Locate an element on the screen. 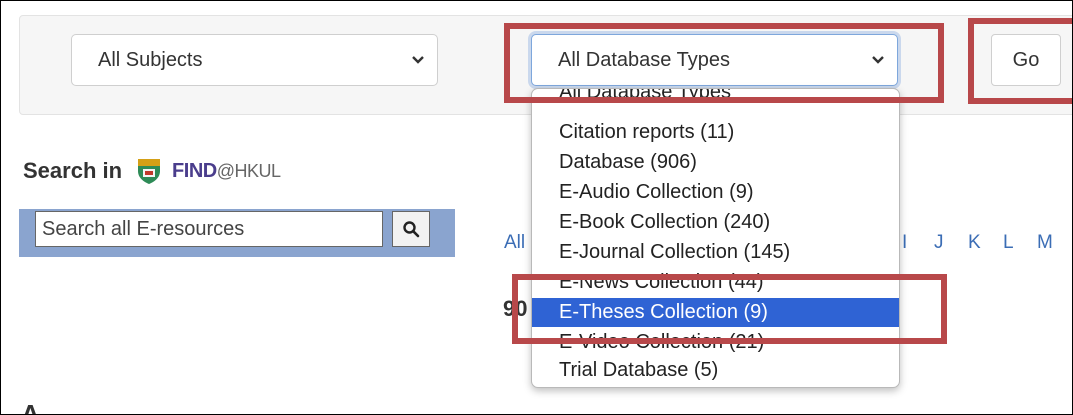 This screenshot has height=415, width=1073. dropdown-option-e-book: E-Book Collection (240) is located at coordinates (715, 222).